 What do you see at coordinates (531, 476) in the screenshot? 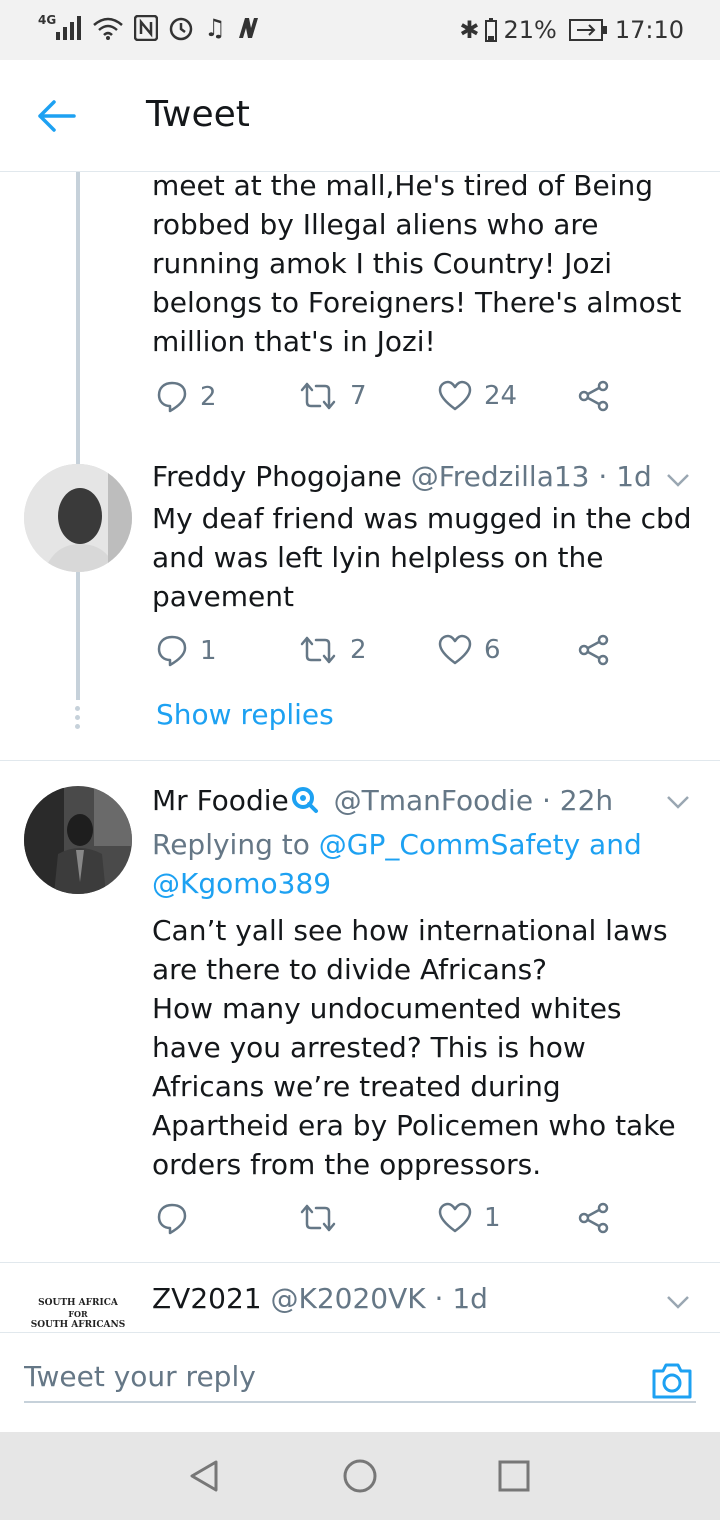
I see `handle-and-time: @Fredzilla13 · 1d` at bounding box center [531, 476].